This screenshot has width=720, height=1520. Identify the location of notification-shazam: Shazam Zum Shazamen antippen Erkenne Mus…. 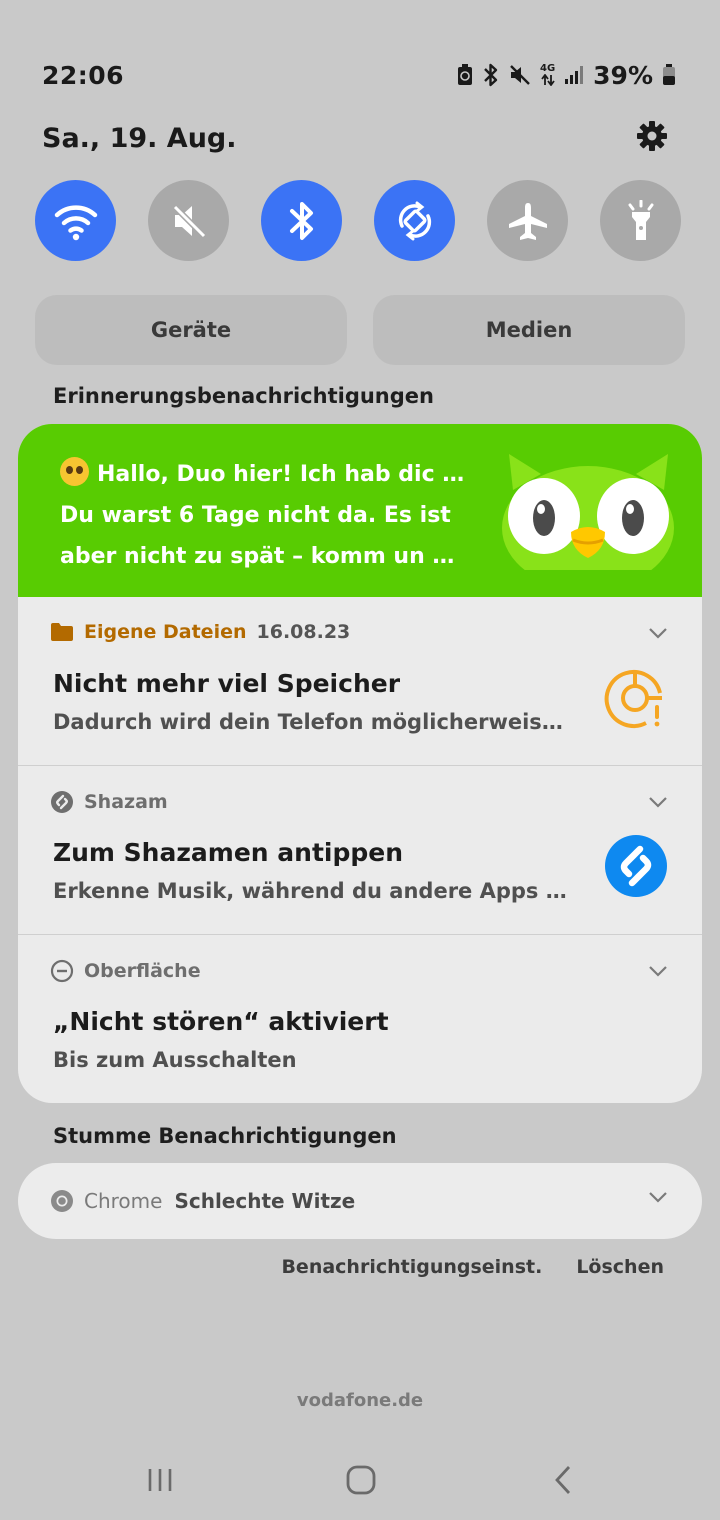
(360, 850).